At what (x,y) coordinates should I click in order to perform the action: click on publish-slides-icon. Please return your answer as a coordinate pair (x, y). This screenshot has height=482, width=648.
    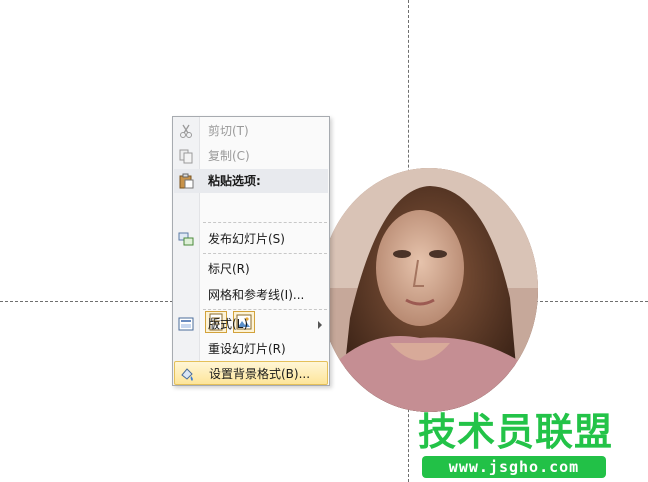
    Looking at the image, I should click on (186, 239).